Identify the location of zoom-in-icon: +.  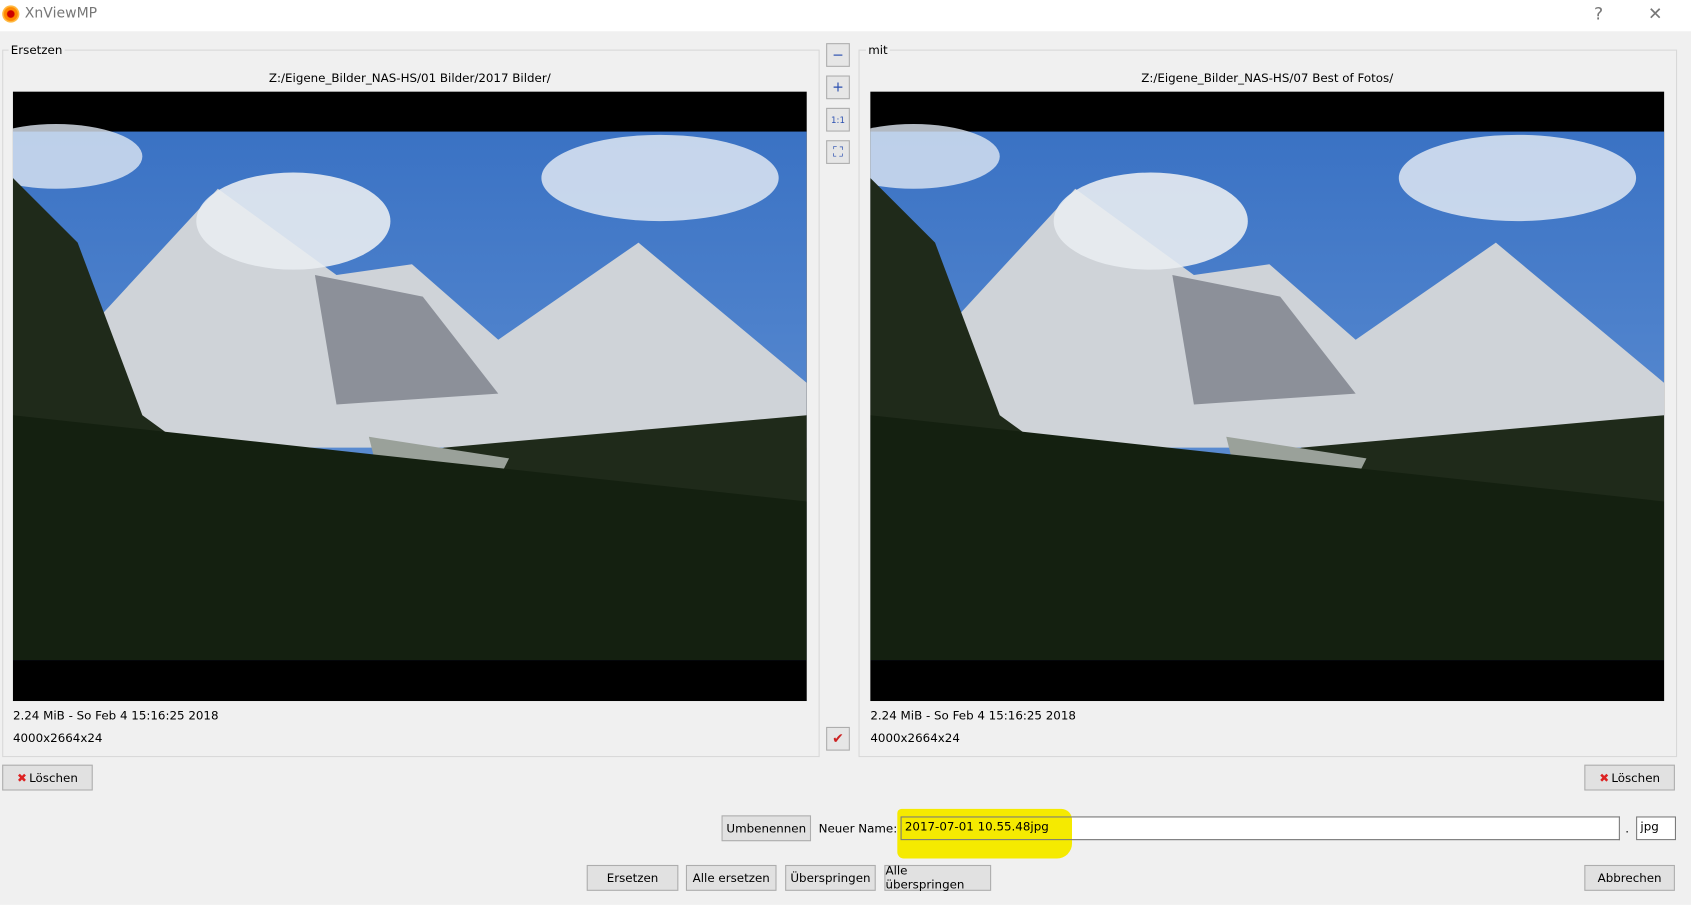
(838, 87).